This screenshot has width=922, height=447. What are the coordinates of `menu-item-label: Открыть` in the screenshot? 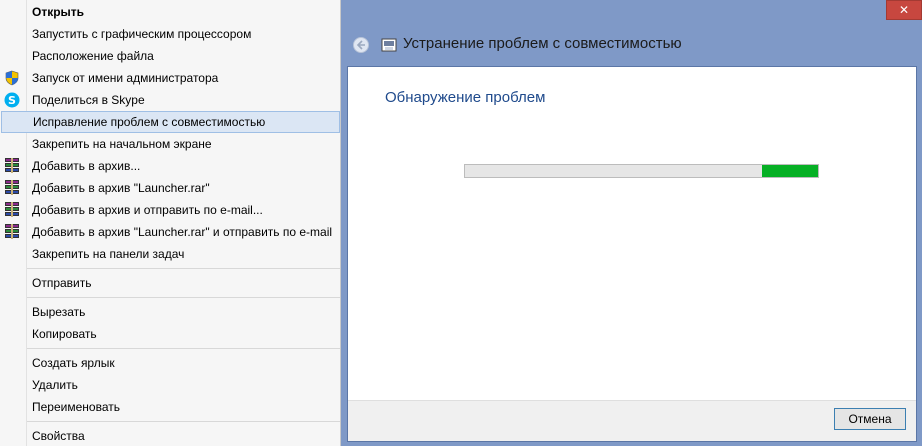 It's located at (58, 12).